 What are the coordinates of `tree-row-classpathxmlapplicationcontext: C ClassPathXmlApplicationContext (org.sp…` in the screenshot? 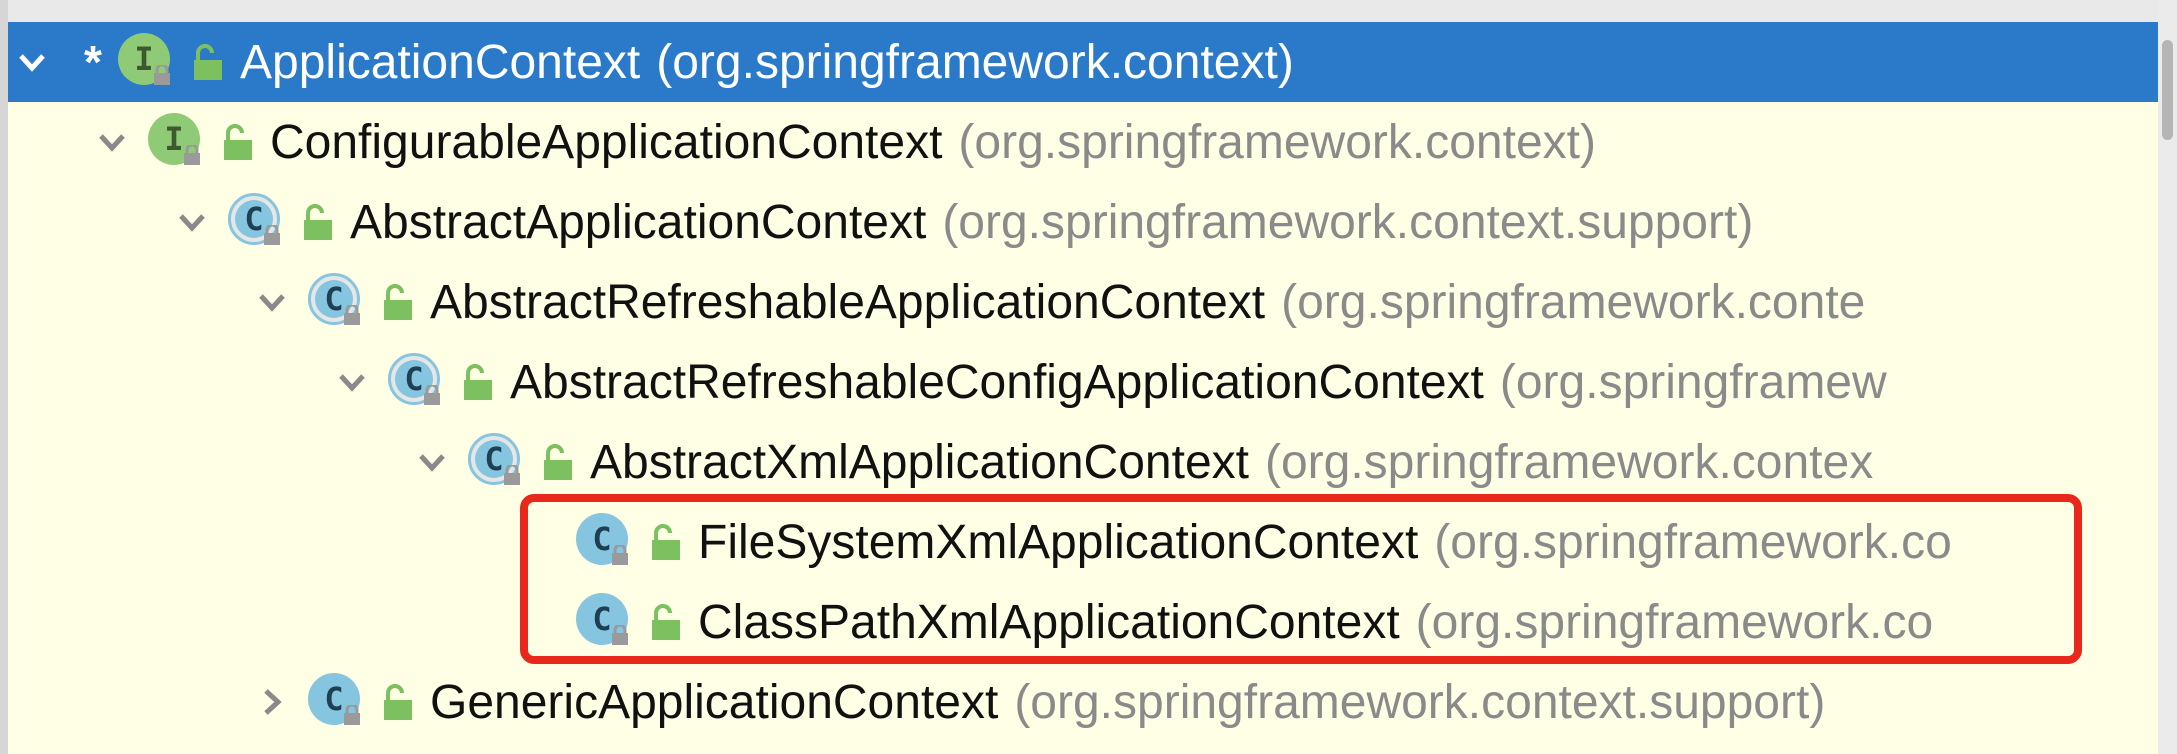 It's located at (1083, 622).